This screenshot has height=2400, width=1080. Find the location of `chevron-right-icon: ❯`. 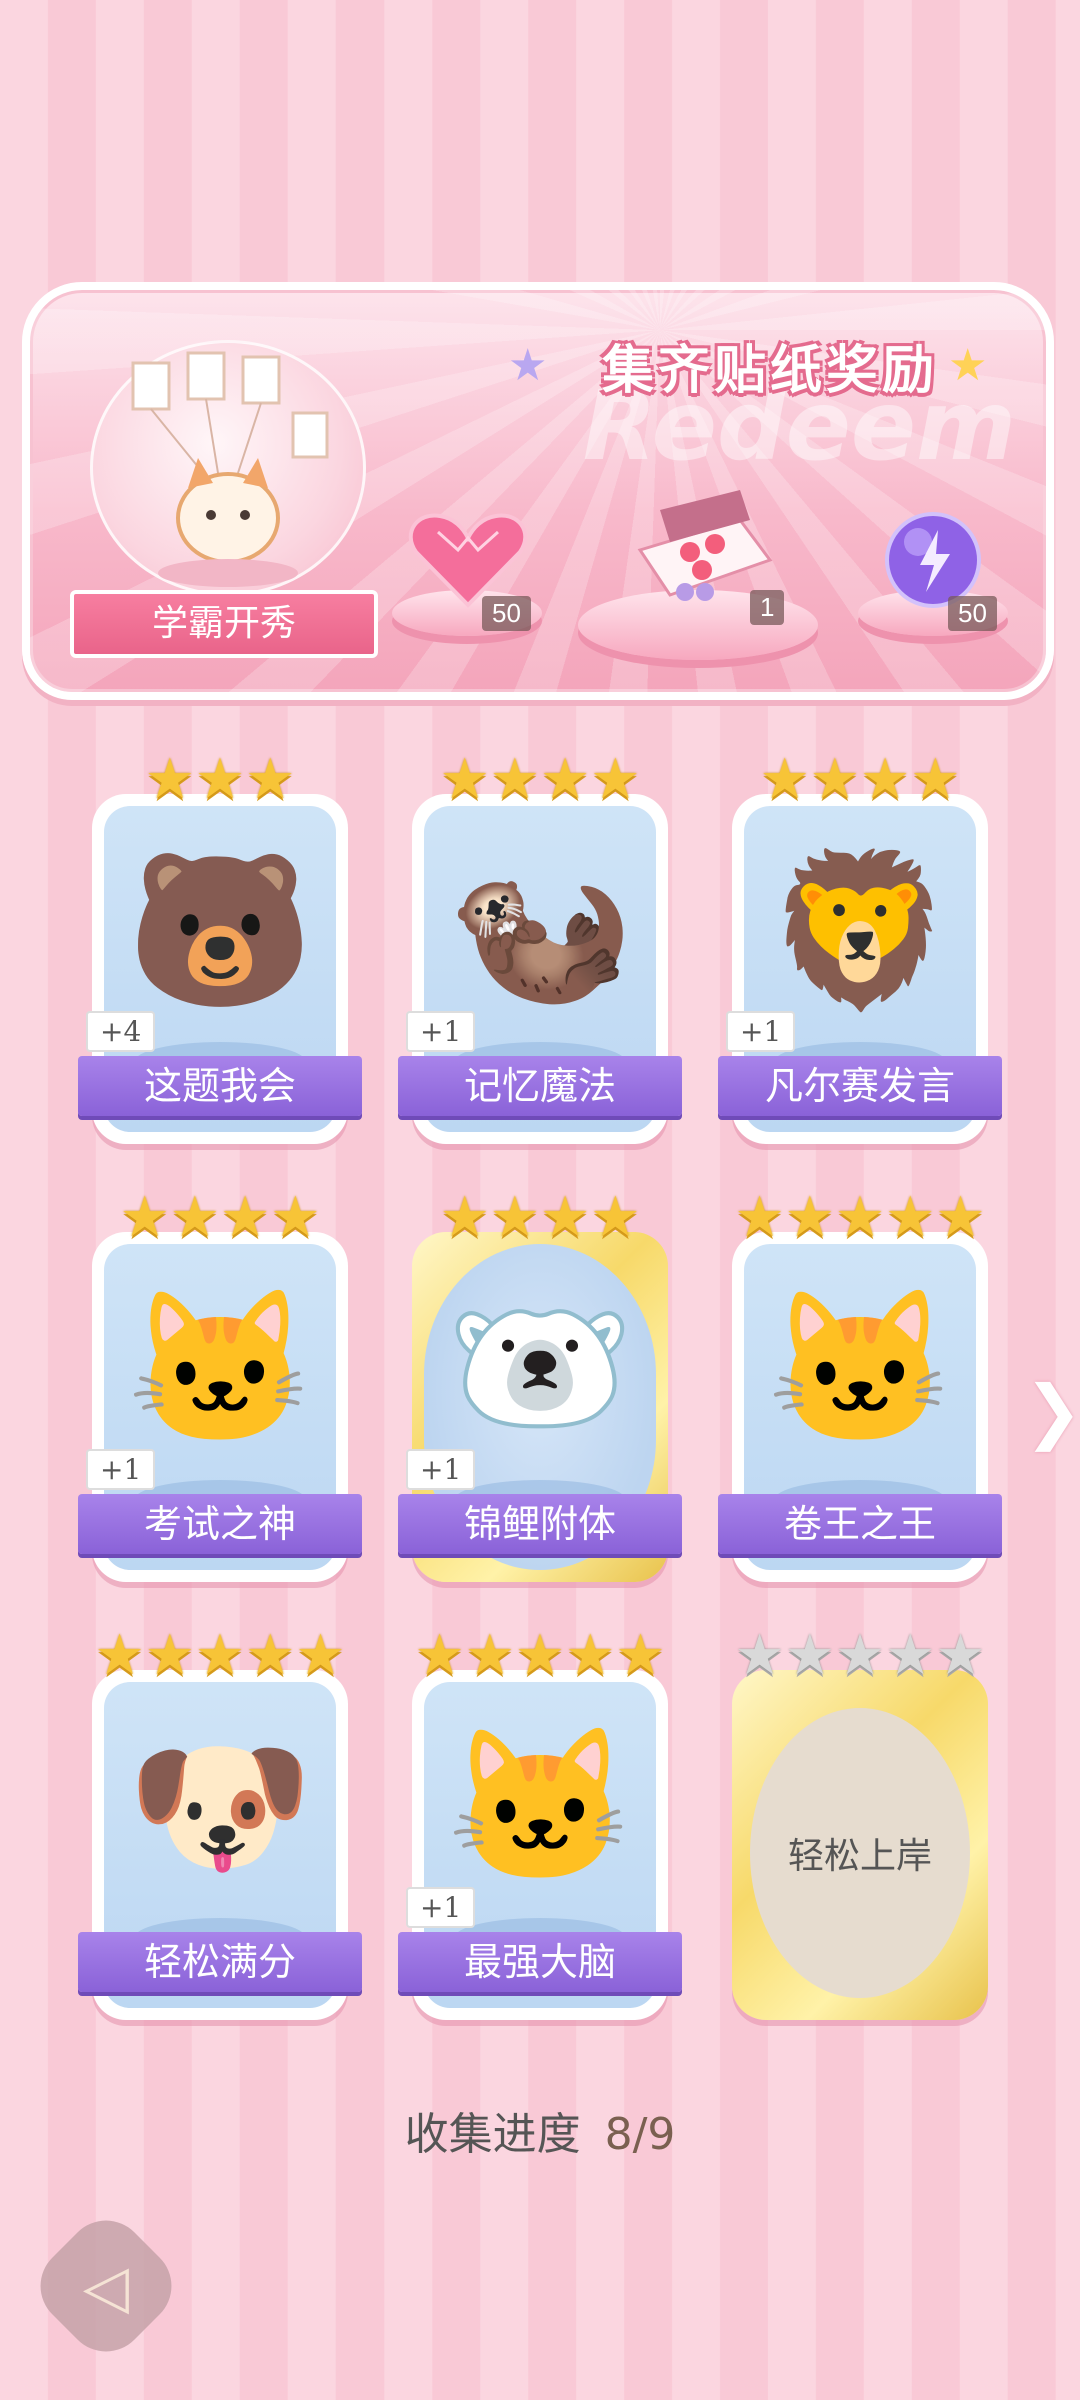

chevron-right-icon: ❯ is located at coordinates (1052, 1411).